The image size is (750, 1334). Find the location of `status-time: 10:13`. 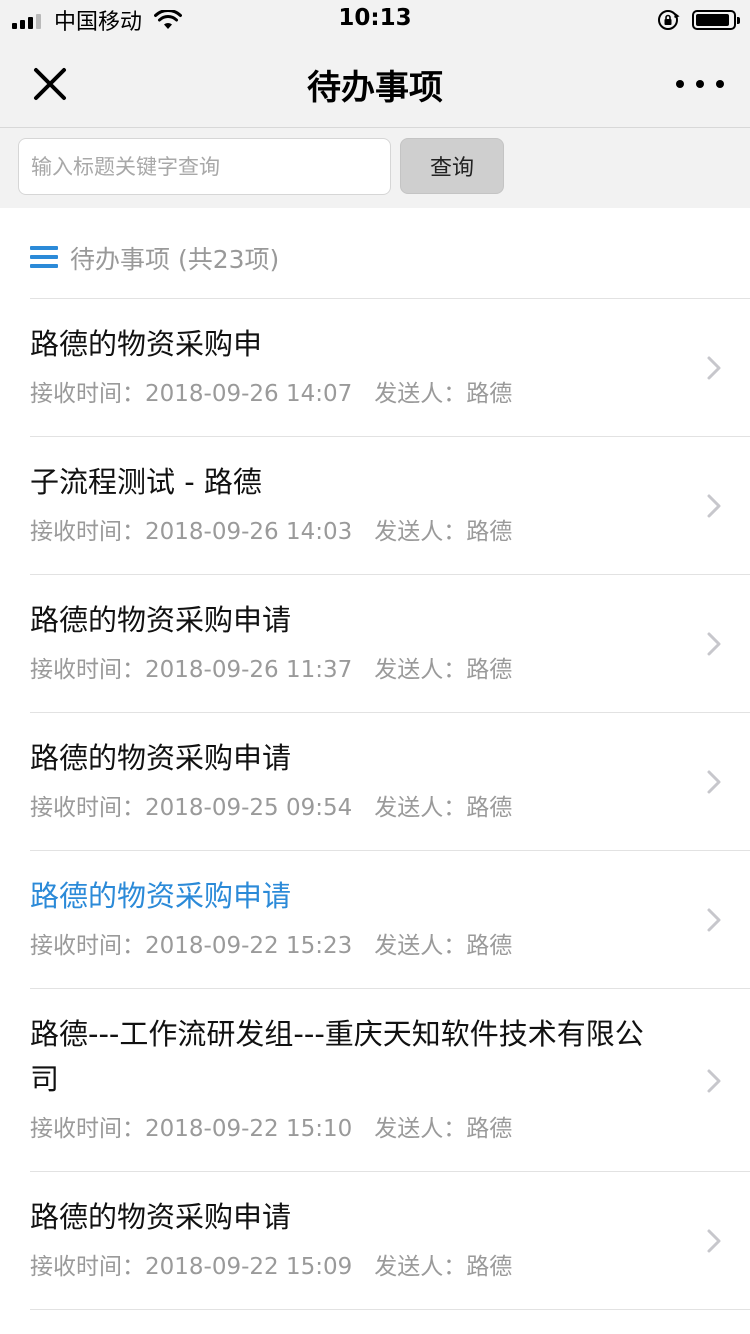

status-time: 10:13 is located at coordinates (375, 18).